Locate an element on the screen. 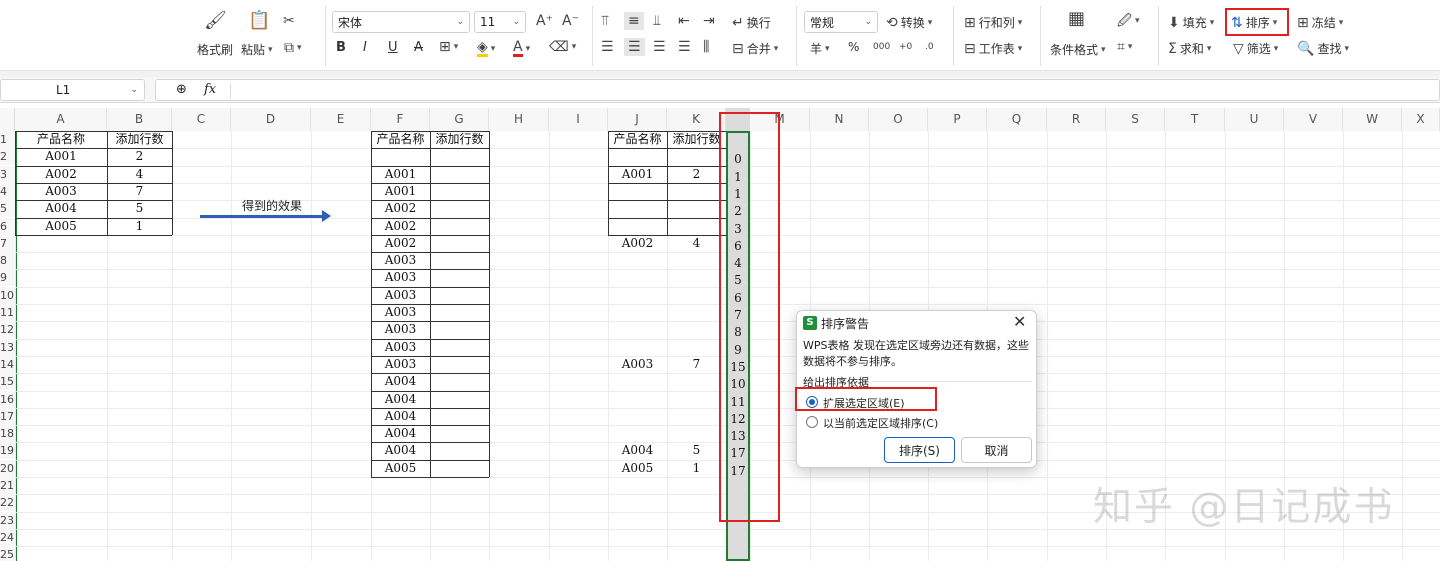  thousands-icon: 000 is located at coordinates (881, 47).